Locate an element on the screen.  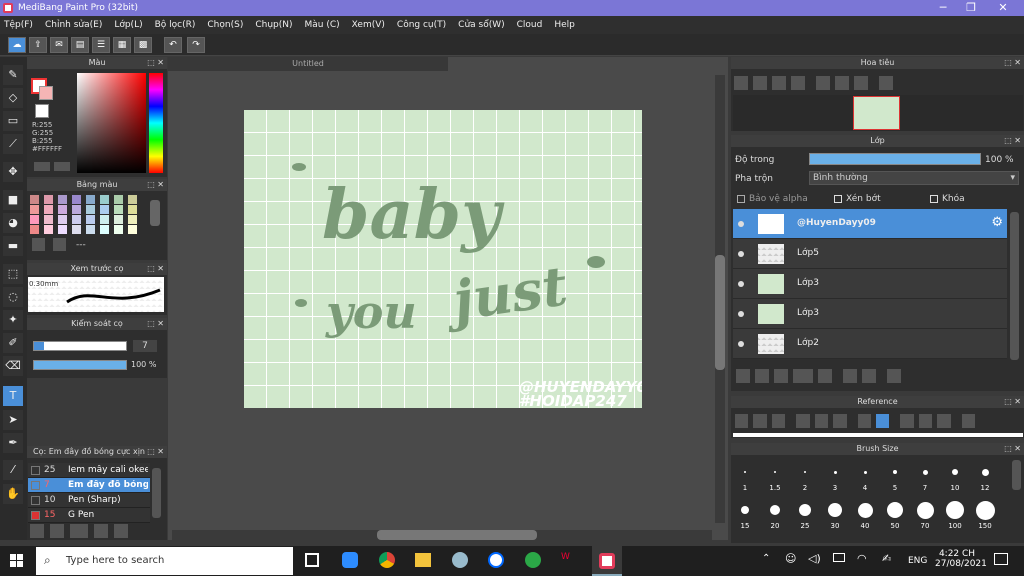
select-tool-icon: ⬚ is located at coordinates (13, 274).